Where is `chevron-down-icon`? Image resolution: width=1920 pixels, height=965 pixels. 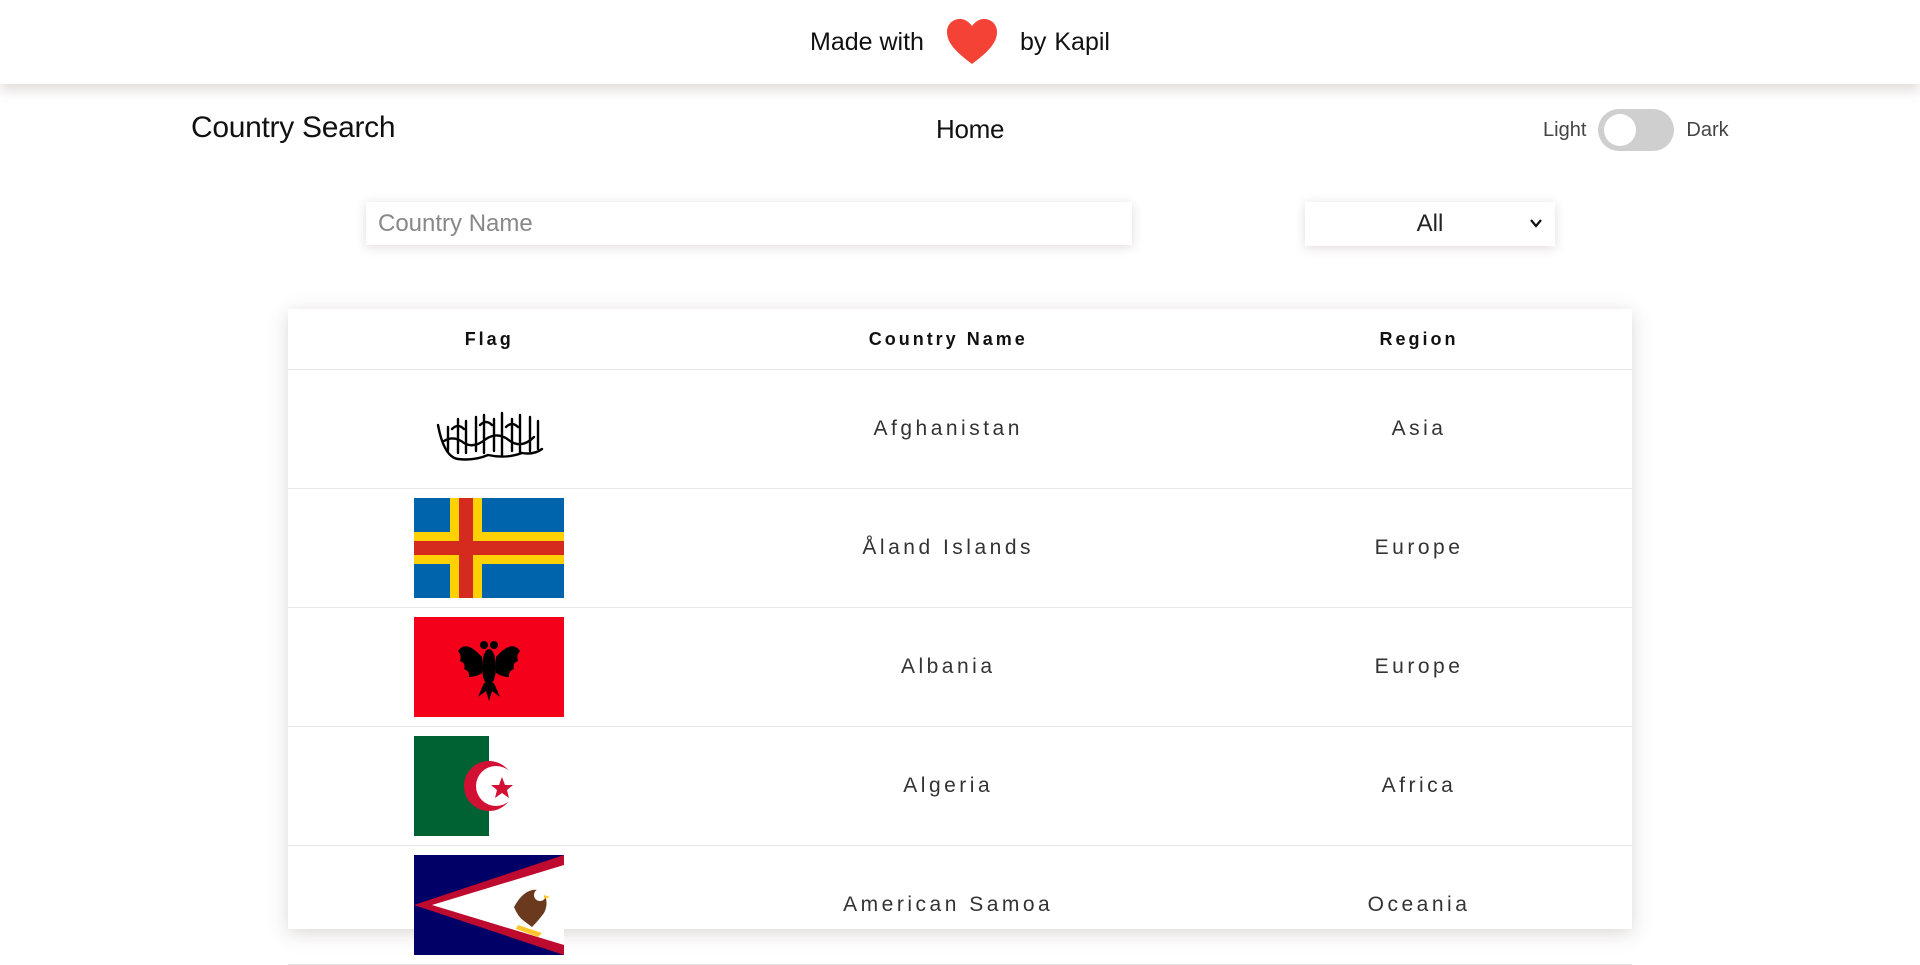 chevron-down-icon is located at coordinates (1536, 223).